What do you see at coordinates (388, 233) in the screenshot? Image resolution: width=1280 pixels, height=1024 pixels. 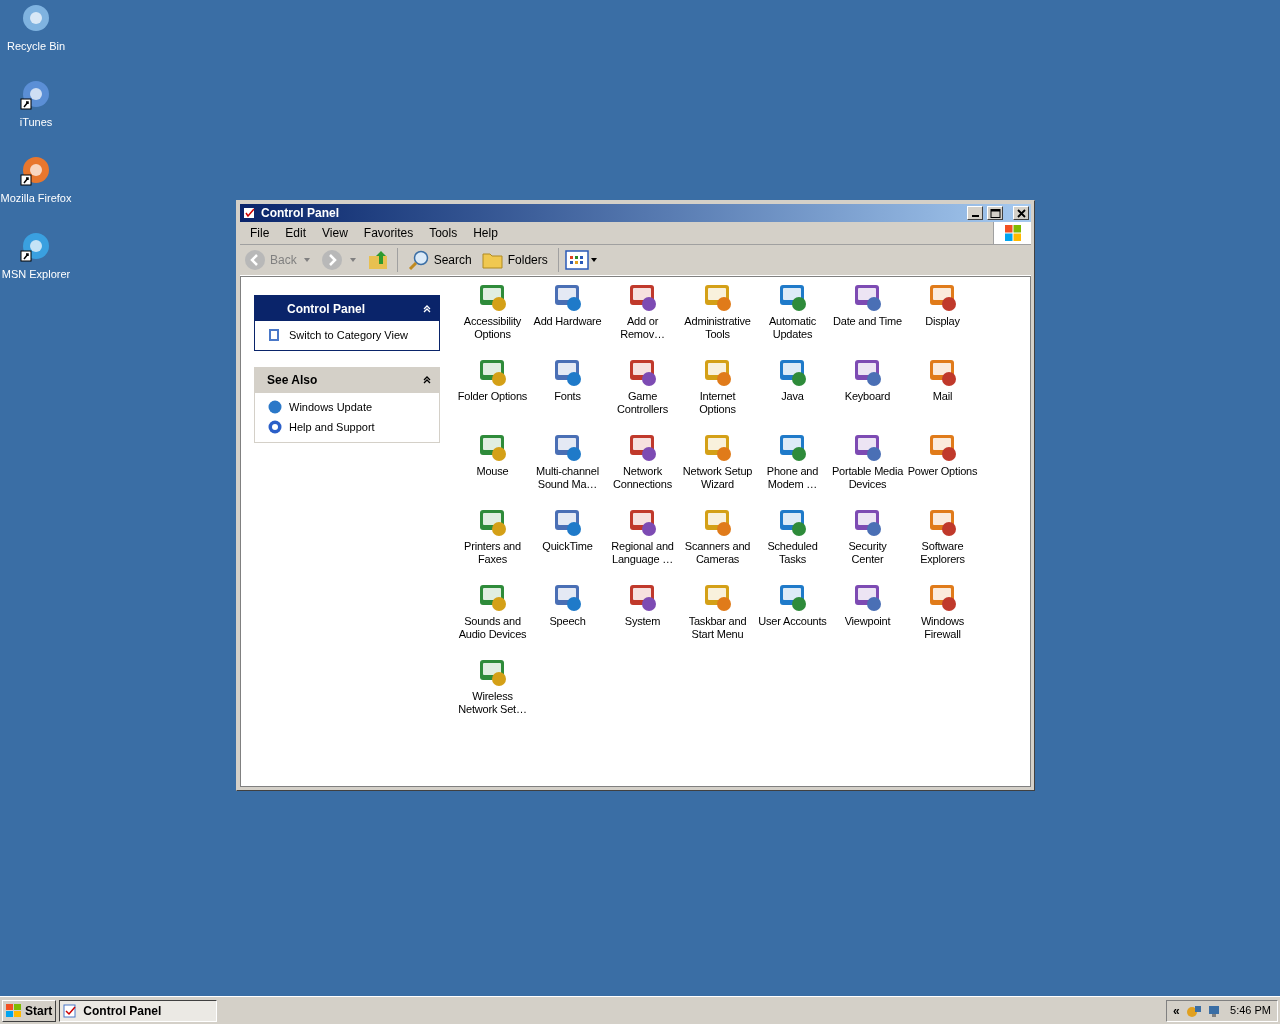 I see `menu-item: Favorites` at bounding box center [388, 233].